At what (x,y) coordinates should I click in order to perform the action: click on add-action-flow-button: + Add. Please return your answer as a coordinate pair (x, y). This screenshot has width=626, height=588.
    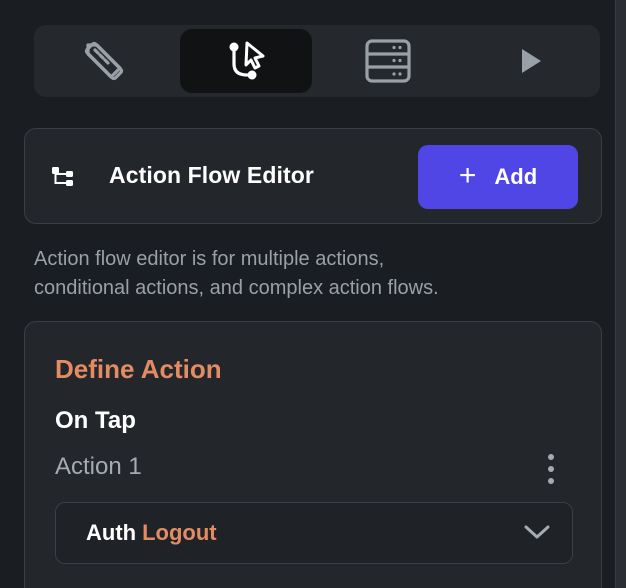
    Looking at the image, I should click on (498, 177).